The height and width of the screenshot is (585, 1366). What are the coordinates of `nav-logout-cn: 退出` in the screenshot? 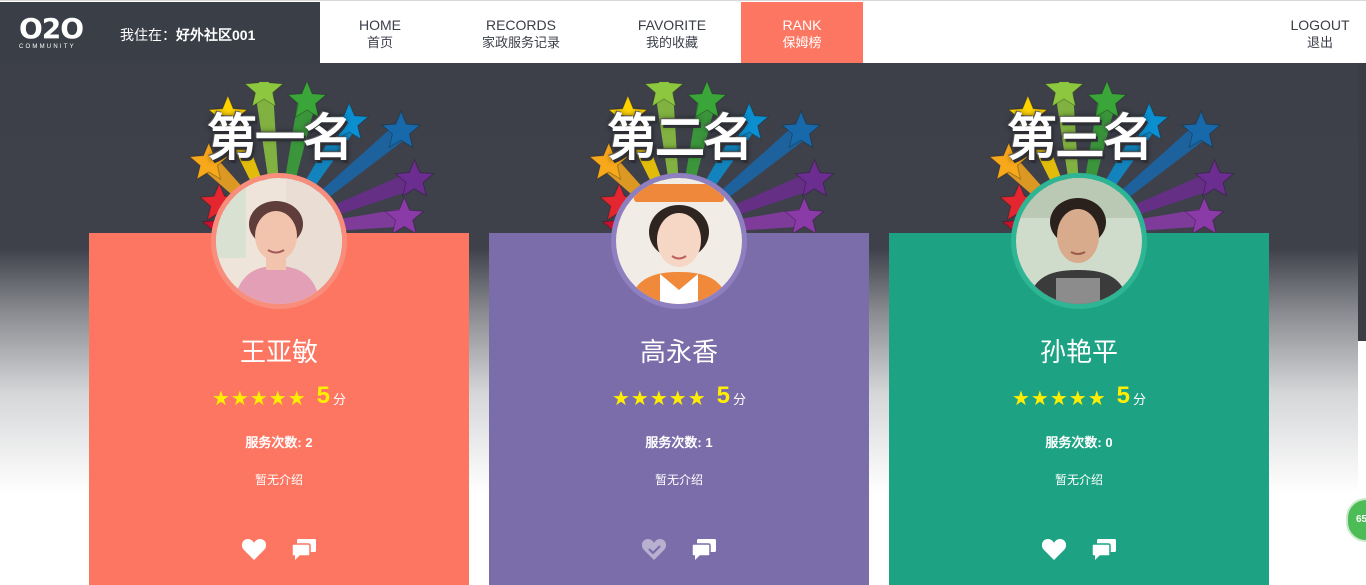 It's located at (1319, 42).